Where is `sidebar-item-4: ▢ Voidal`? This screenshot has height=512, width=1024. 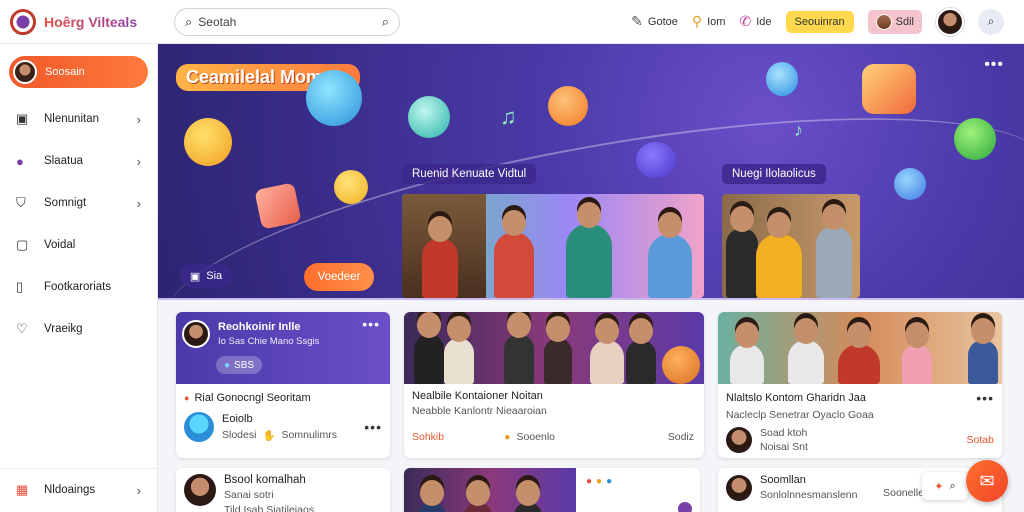 sidebar-item-4: ▢ Voidal is located at coordinates (78, 245).